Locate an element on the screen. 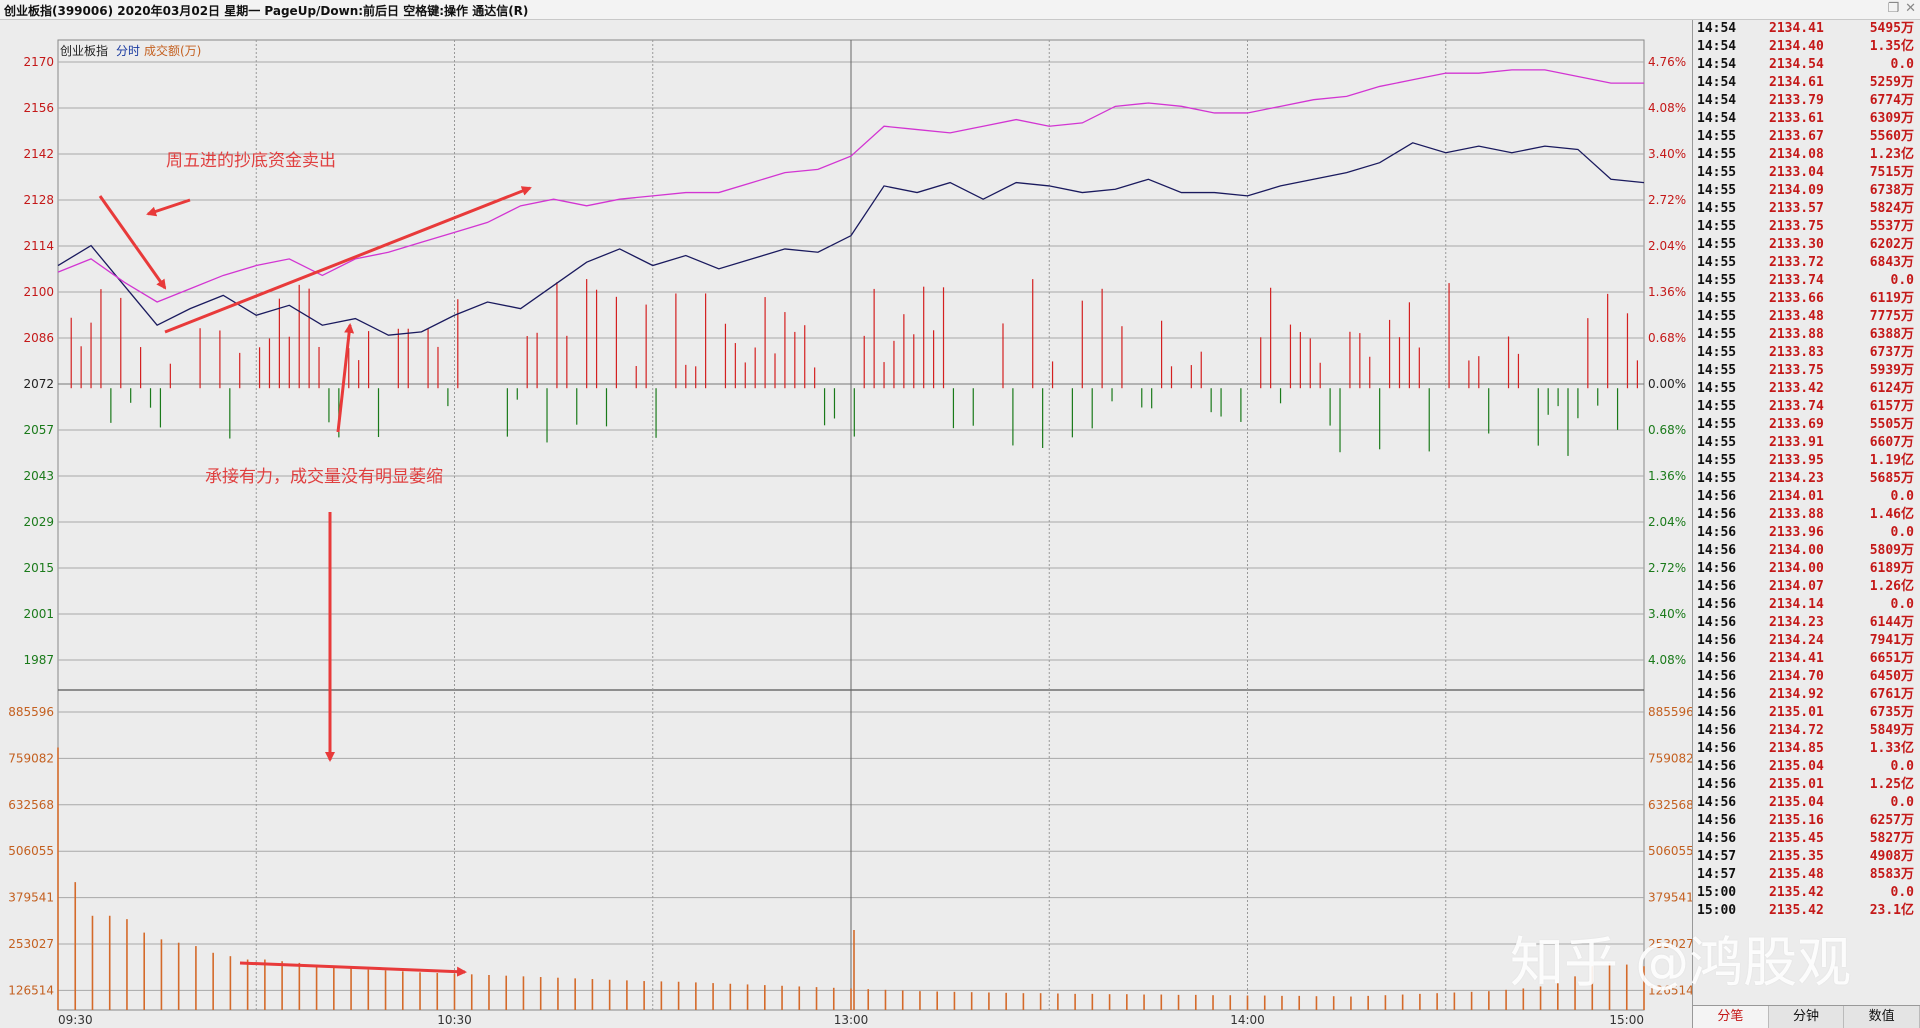 Image resolution: width=1920 pixels, height=1028 pixels. tick-row: 14:55 2133.72 6843万 is located at coordinates (1806, 263).